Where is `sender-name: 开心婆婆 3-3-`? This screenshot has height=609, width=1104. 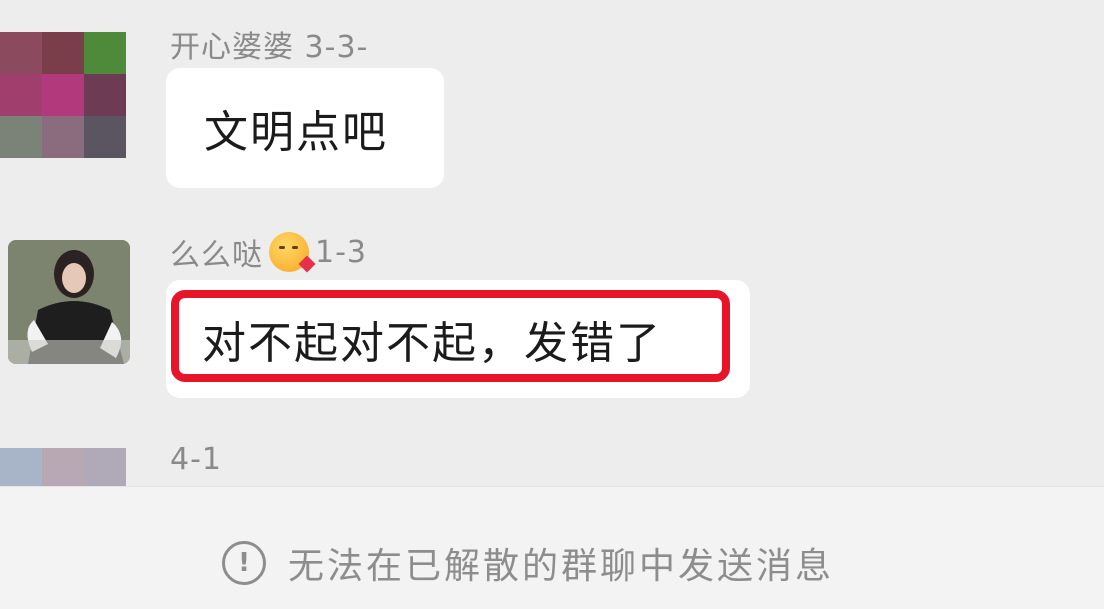
sender-name: 开心婆婆 3-3- is located at coordinates (269, 44).